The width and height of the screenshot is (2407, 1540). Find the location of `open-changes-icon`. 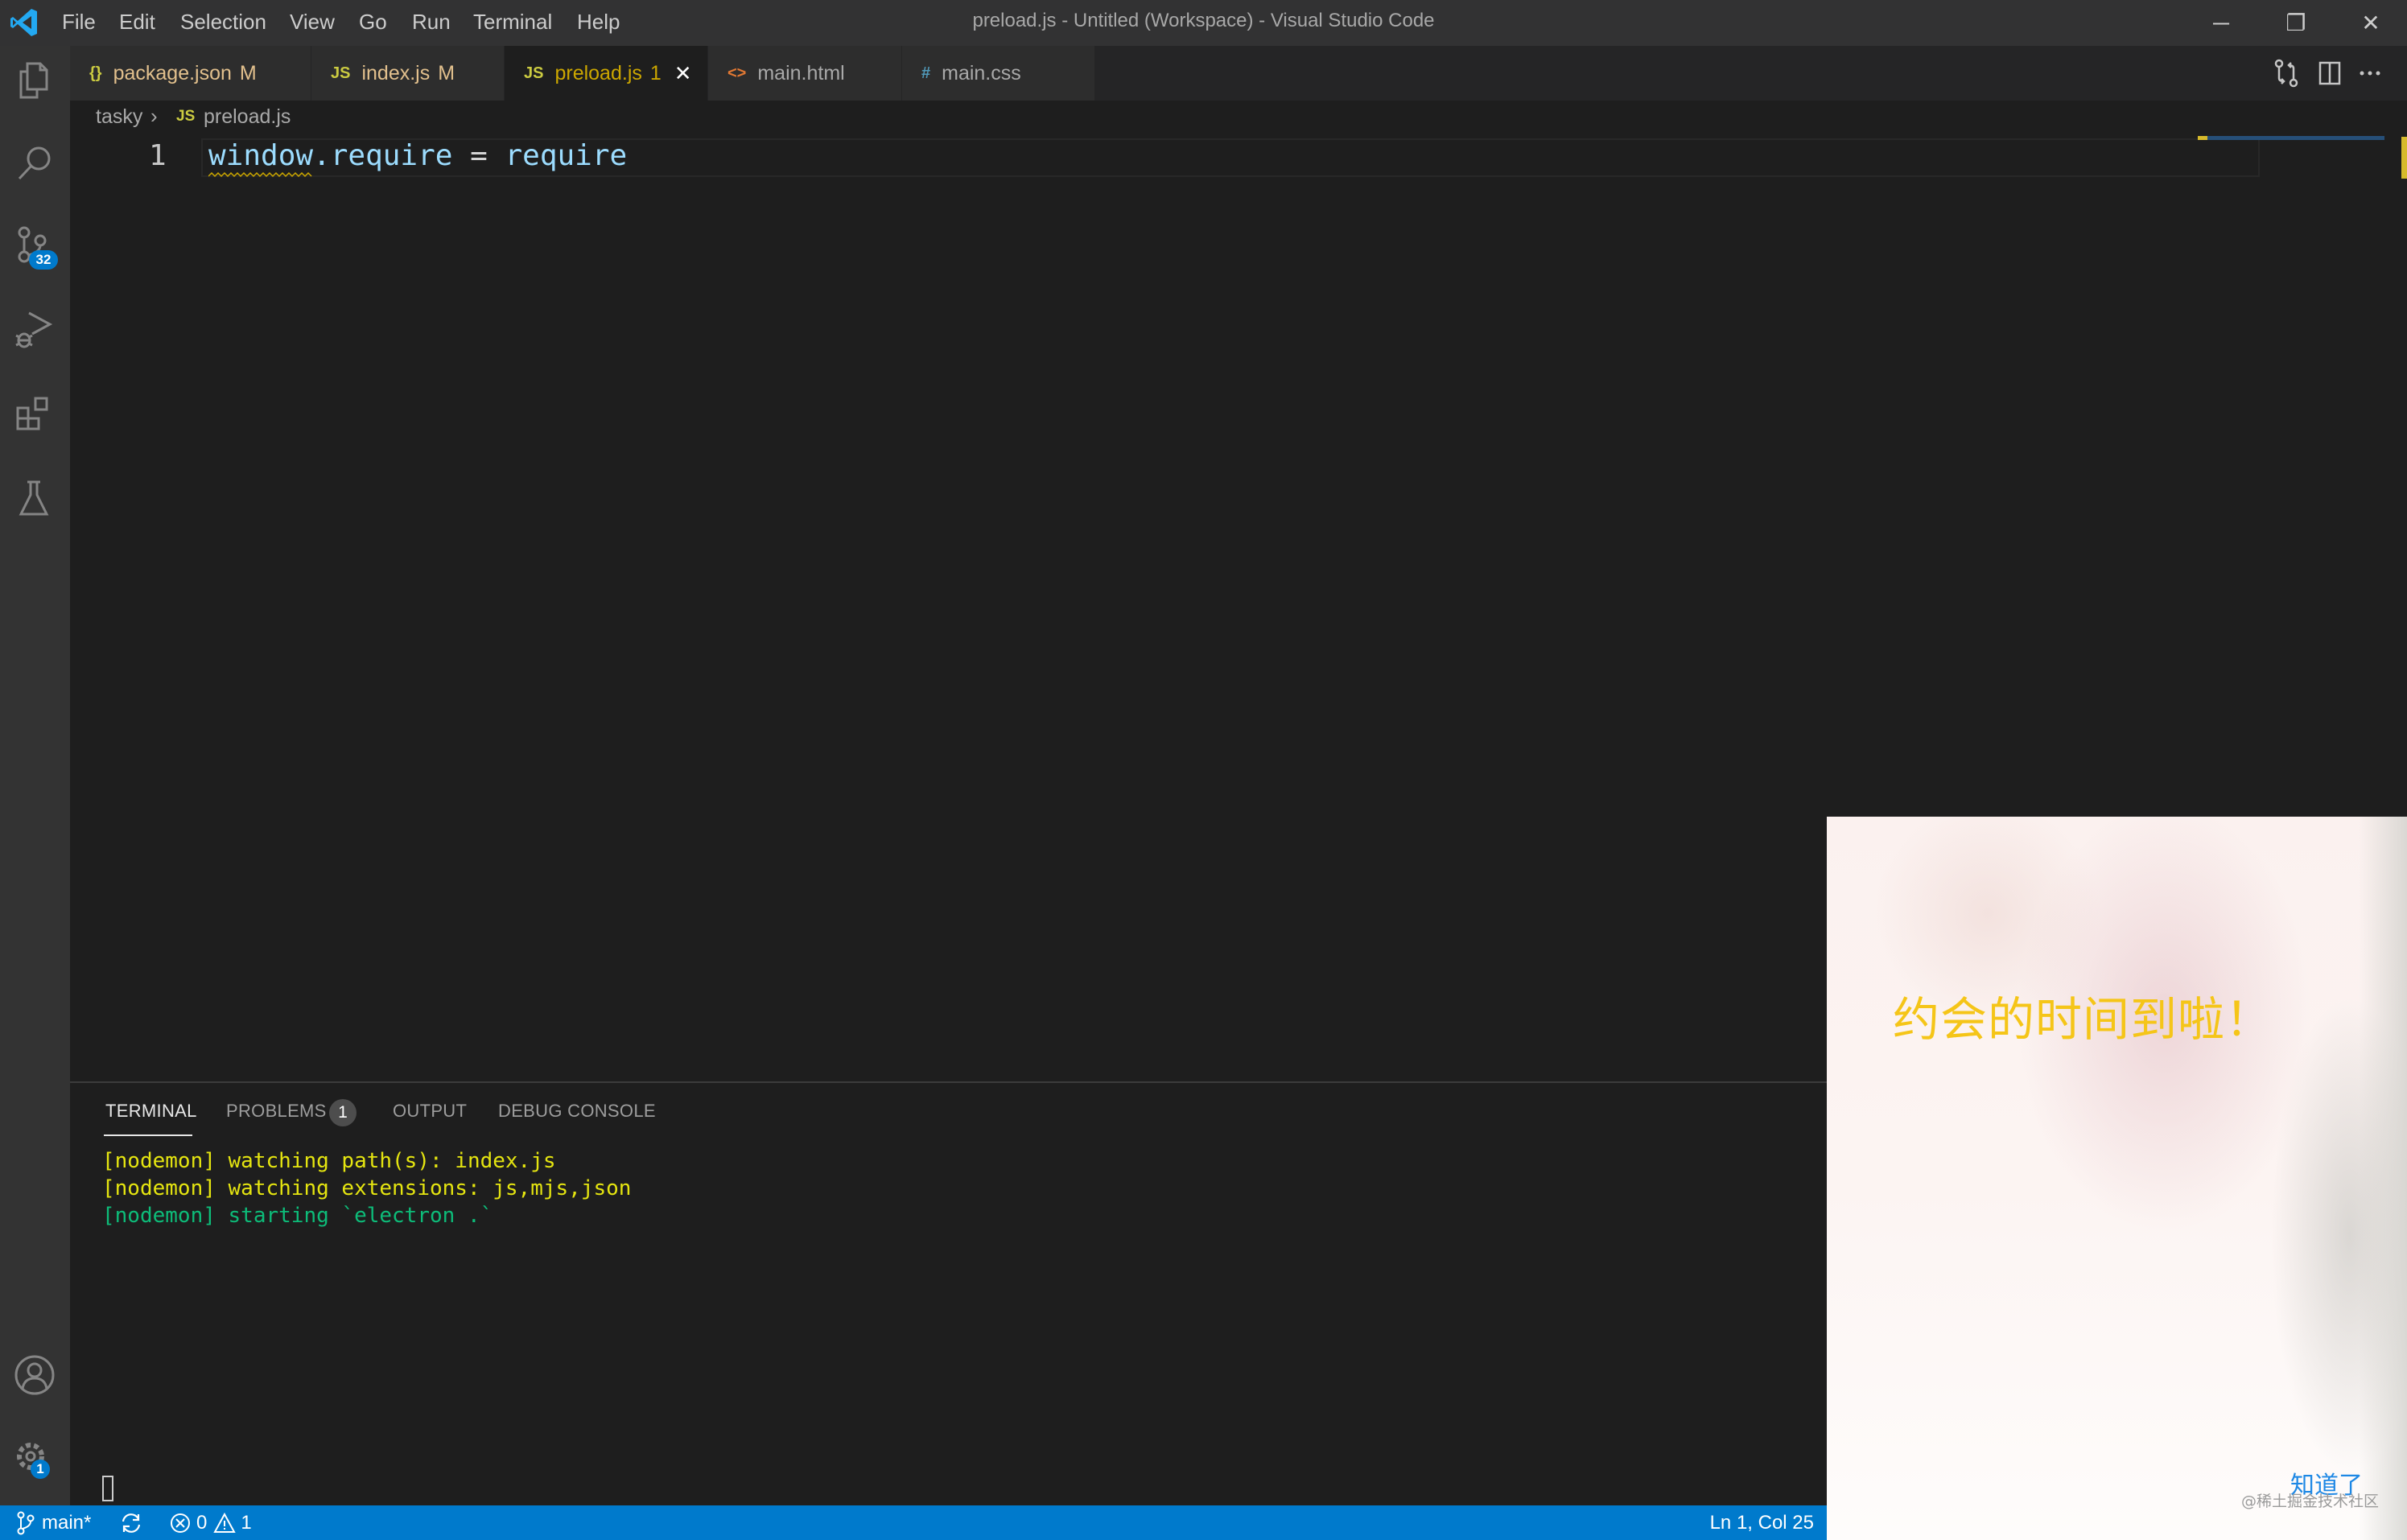

open-changes-icon is located at coordinates (2287, 73).